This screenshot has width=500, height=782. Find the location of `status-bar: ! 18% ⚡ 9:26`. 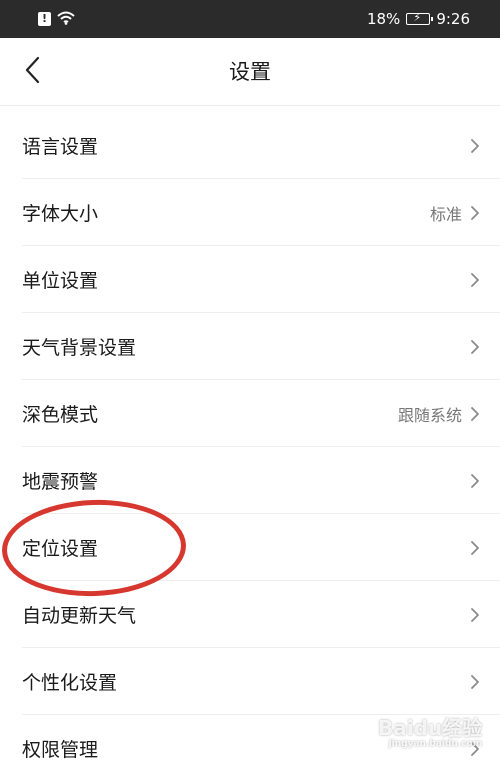

status-bar: ! 18% ⚡ 9:26 is located at coordinates (250, 19).